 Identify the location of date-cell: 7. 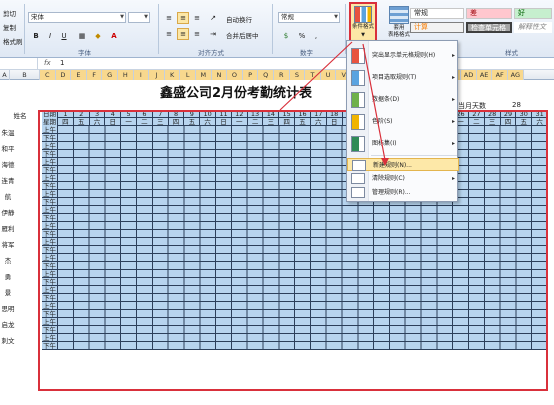
(160, 114).